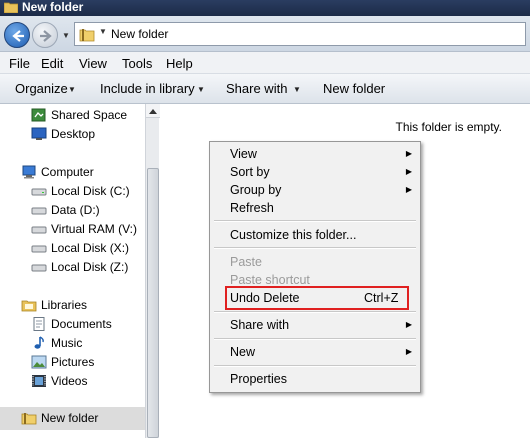 Image resolution: width=530 pixels, height=438 pixels. Describe the element at coordinates (75, 210) in the screenshot. I see `tree-label: Data (D:)` at that location.